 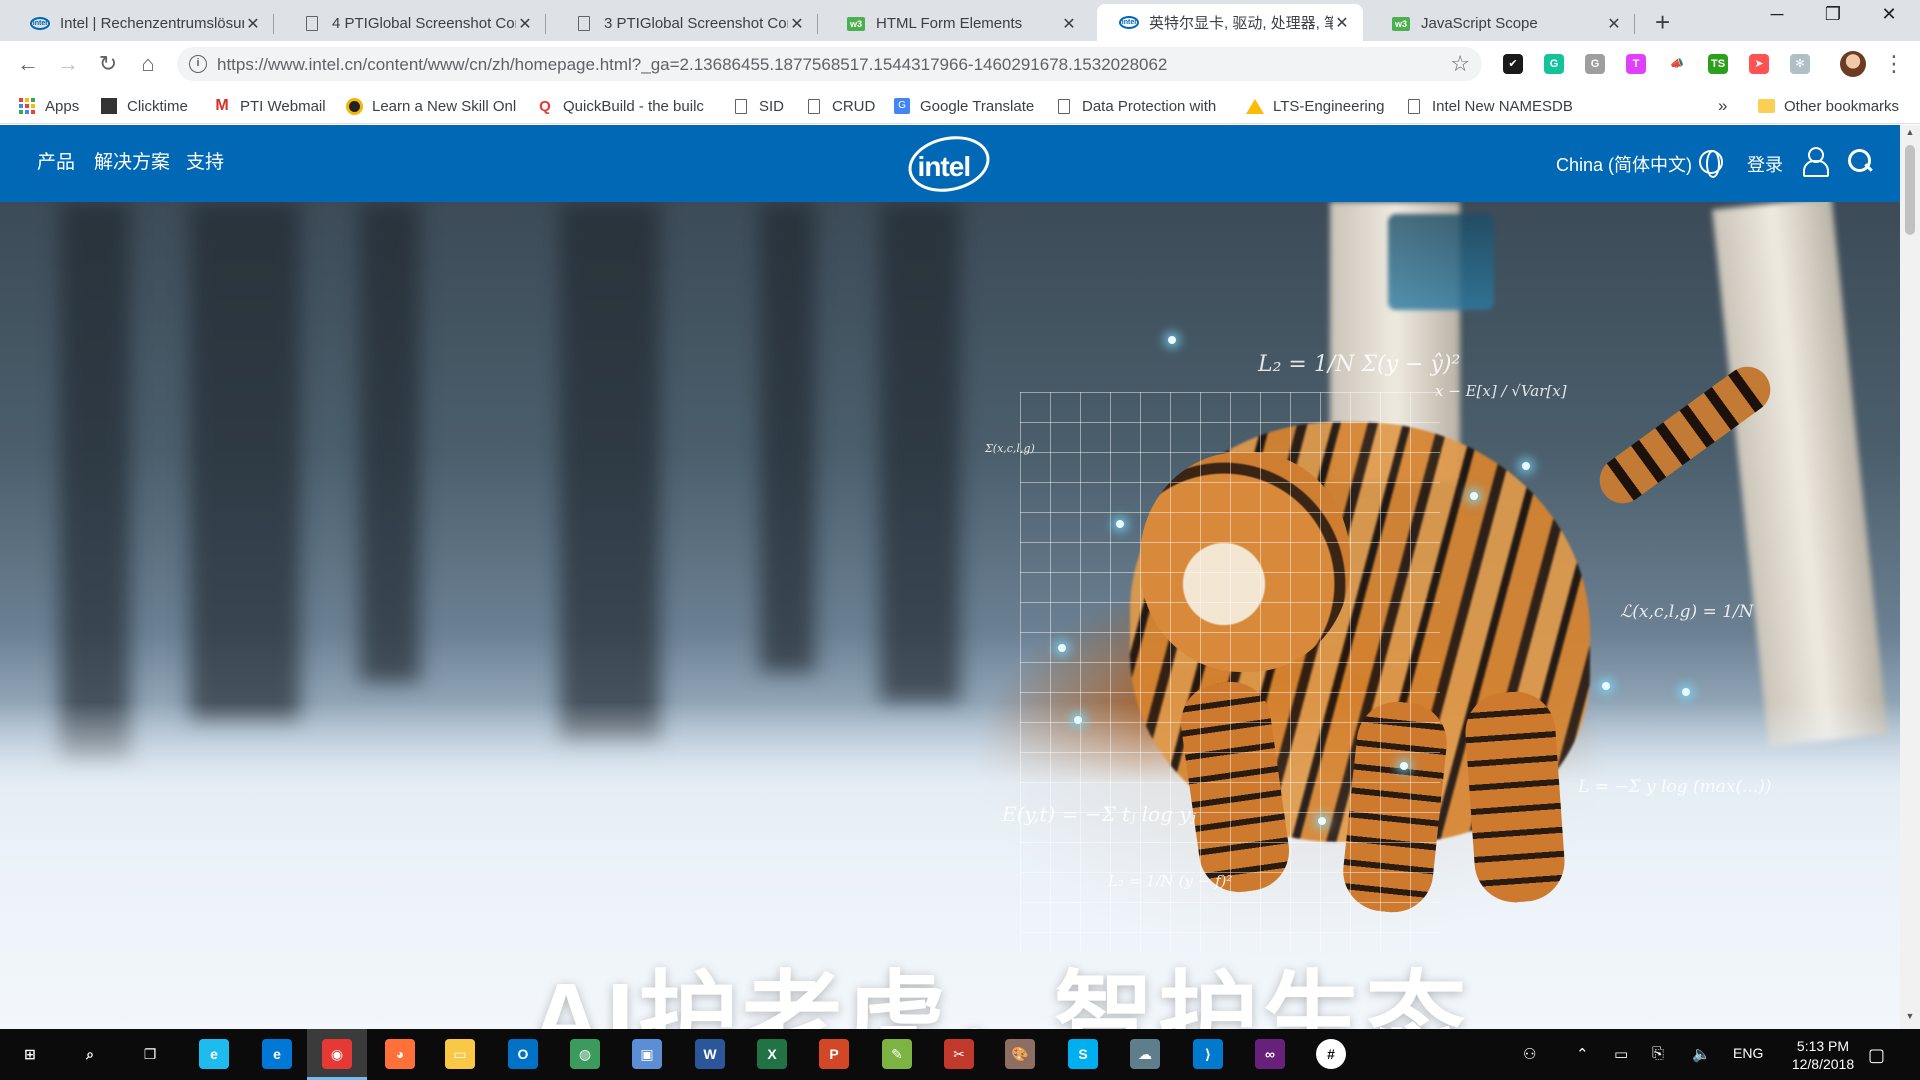 What do you see at coordinates (963, 106) in the screenshot?
I see `bookmark-google-translate: G Google Translate` at bounding box center [963, 106].